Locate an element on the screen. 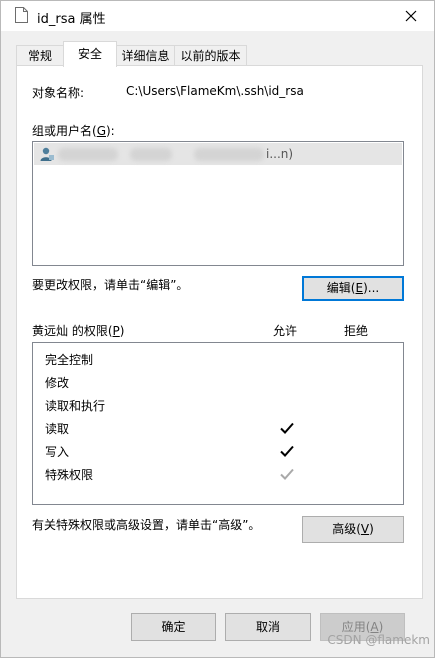  object-name-label: 对象名称: is located at coordinates (58, 93).